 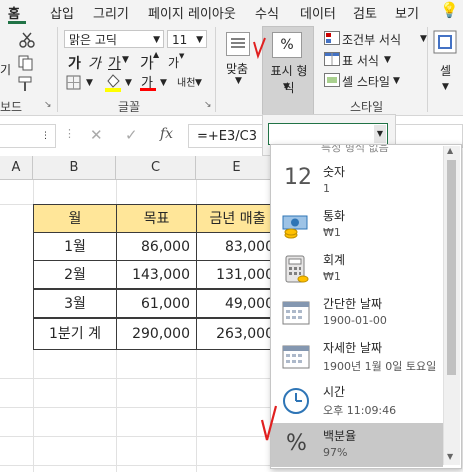 I want to click on font-launcher-icon: ↘, so click(x=208, y=105).